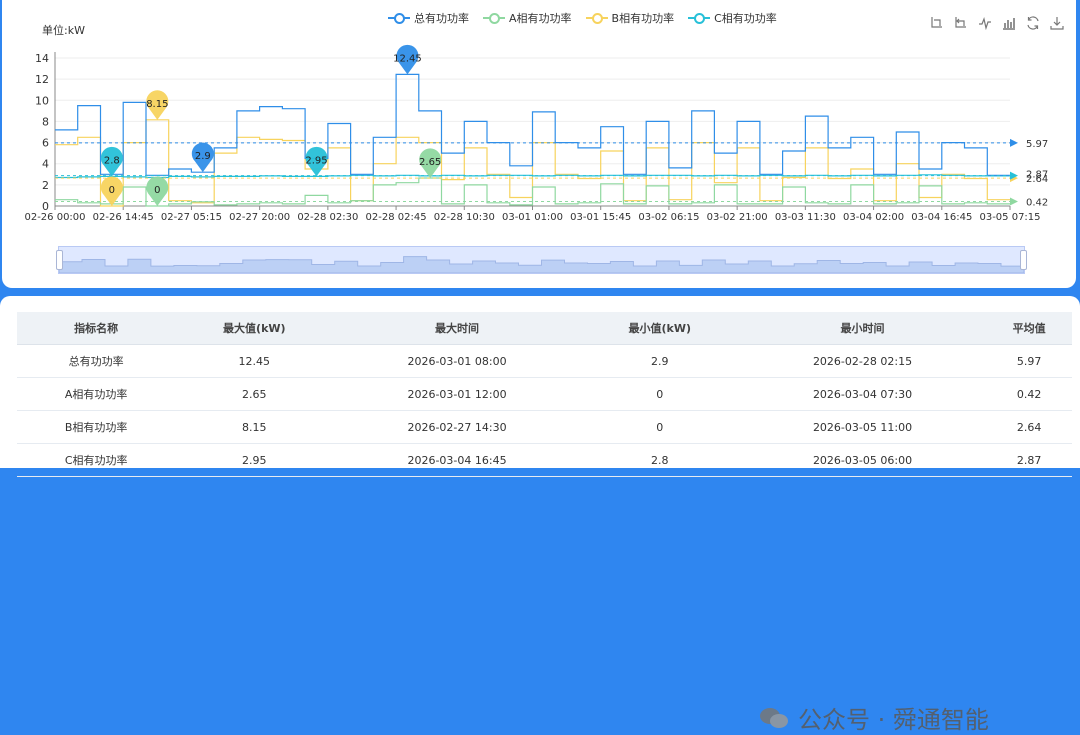 Image resolution: width=1080 pixels, height=735 pixels. Describe the element at coordinates (862, 361) in the screenshot. I see `cell-min-time: 2026-02-28 02:15` at that location.